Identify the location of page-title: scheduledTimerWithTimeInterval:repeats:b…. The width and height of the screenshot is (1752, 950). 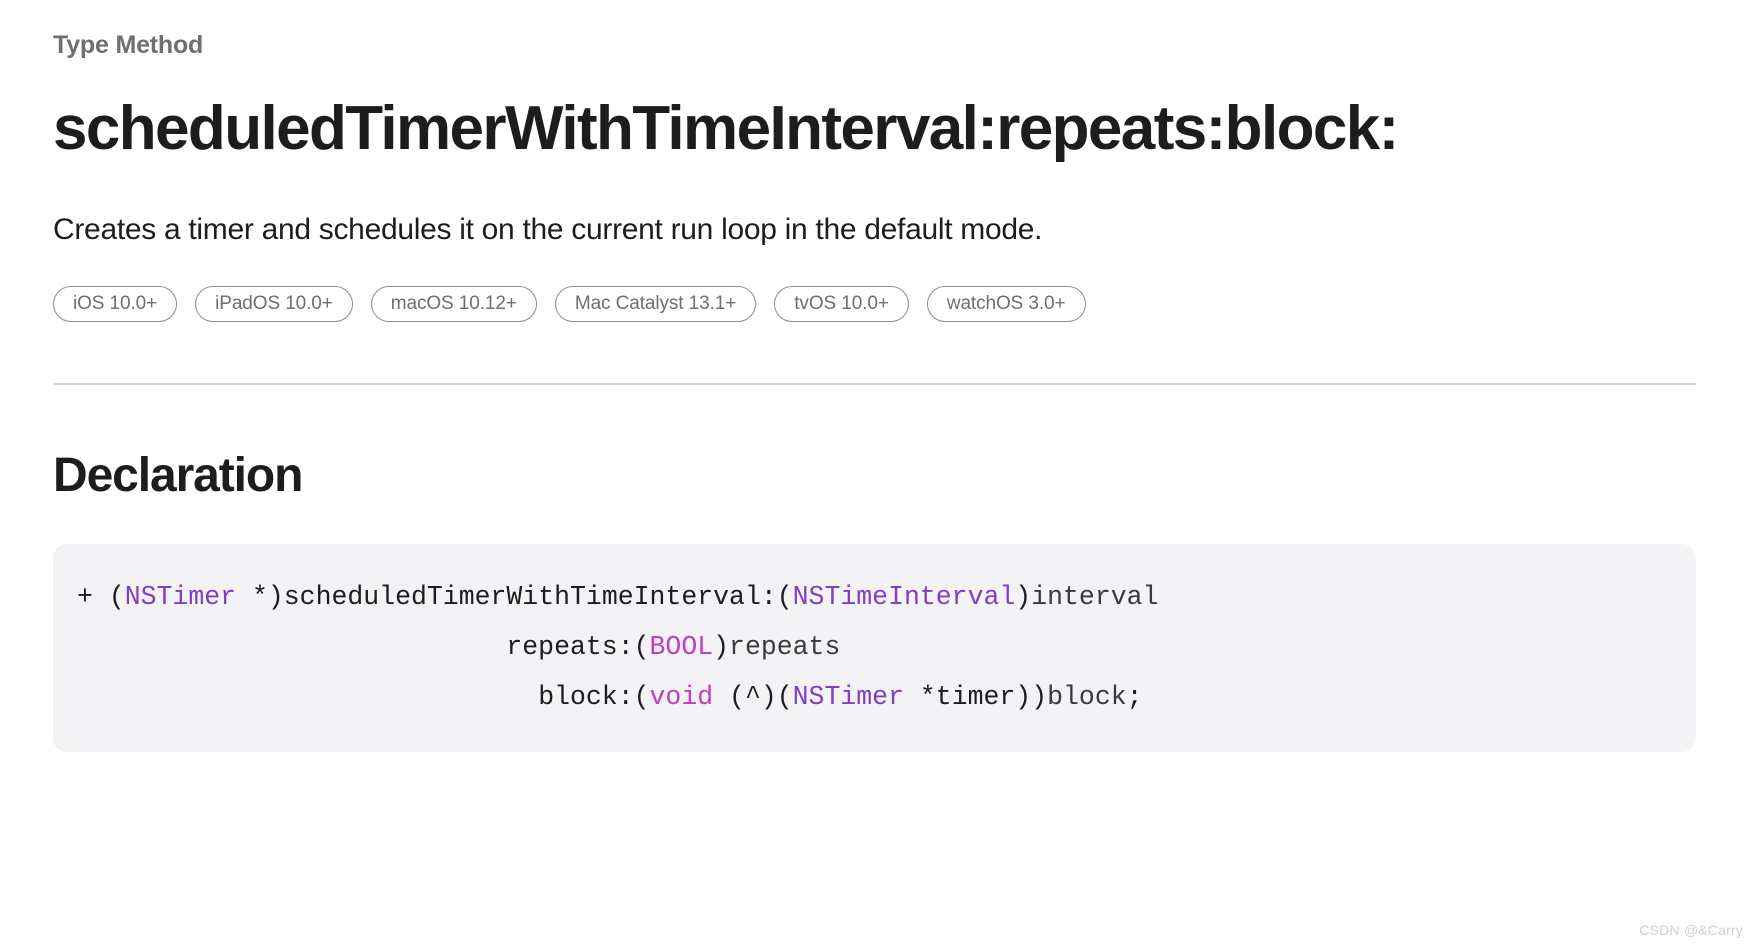
(726, 128).